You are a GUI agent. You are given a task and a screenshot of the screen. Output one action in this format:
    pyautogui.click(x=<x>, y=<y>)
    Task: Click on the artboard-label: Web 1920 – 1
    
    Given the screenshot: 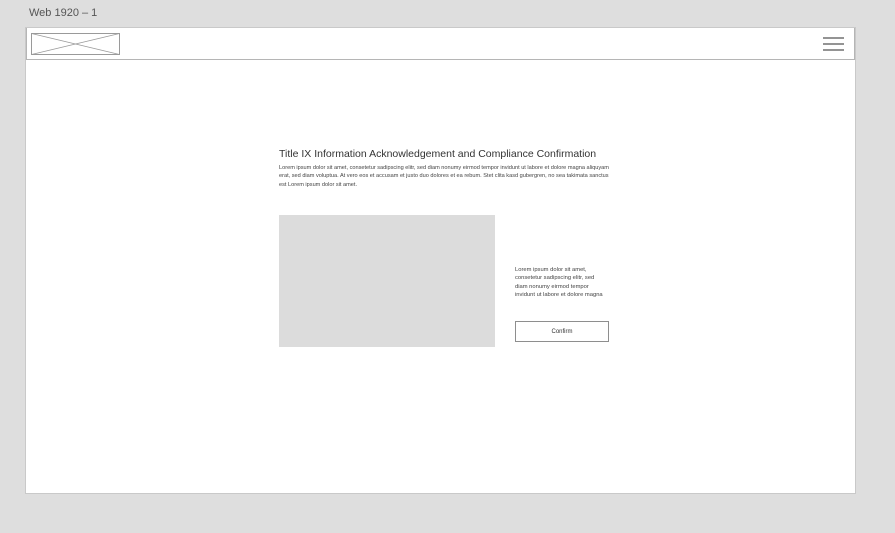 What is the action you would take?
    pyautogui.click(x=63, y=13)
    